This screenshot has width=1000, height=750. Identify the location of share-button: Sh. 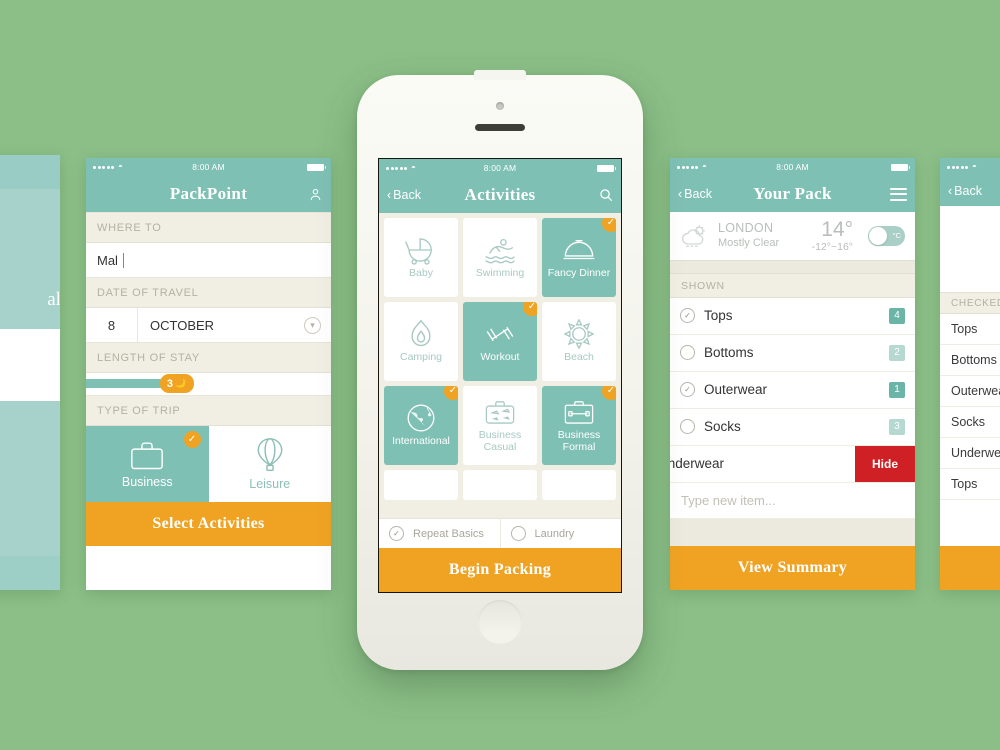
(970, 568).